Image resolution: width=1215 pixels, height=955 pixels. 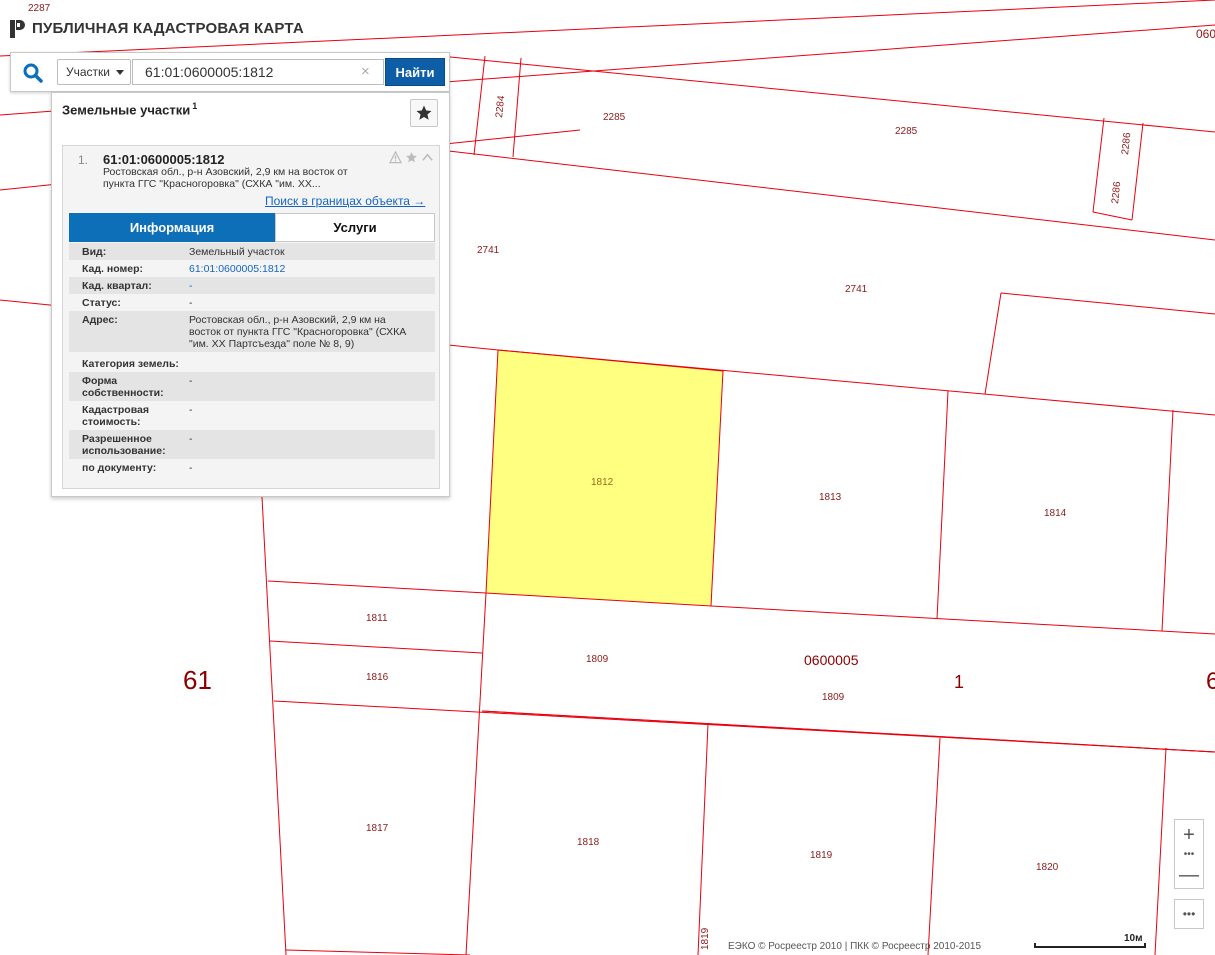 What do you see at coordinates (88, 72) in the screenshot?
I see `object-type-label: Участки` at bounding box center [88, 72].